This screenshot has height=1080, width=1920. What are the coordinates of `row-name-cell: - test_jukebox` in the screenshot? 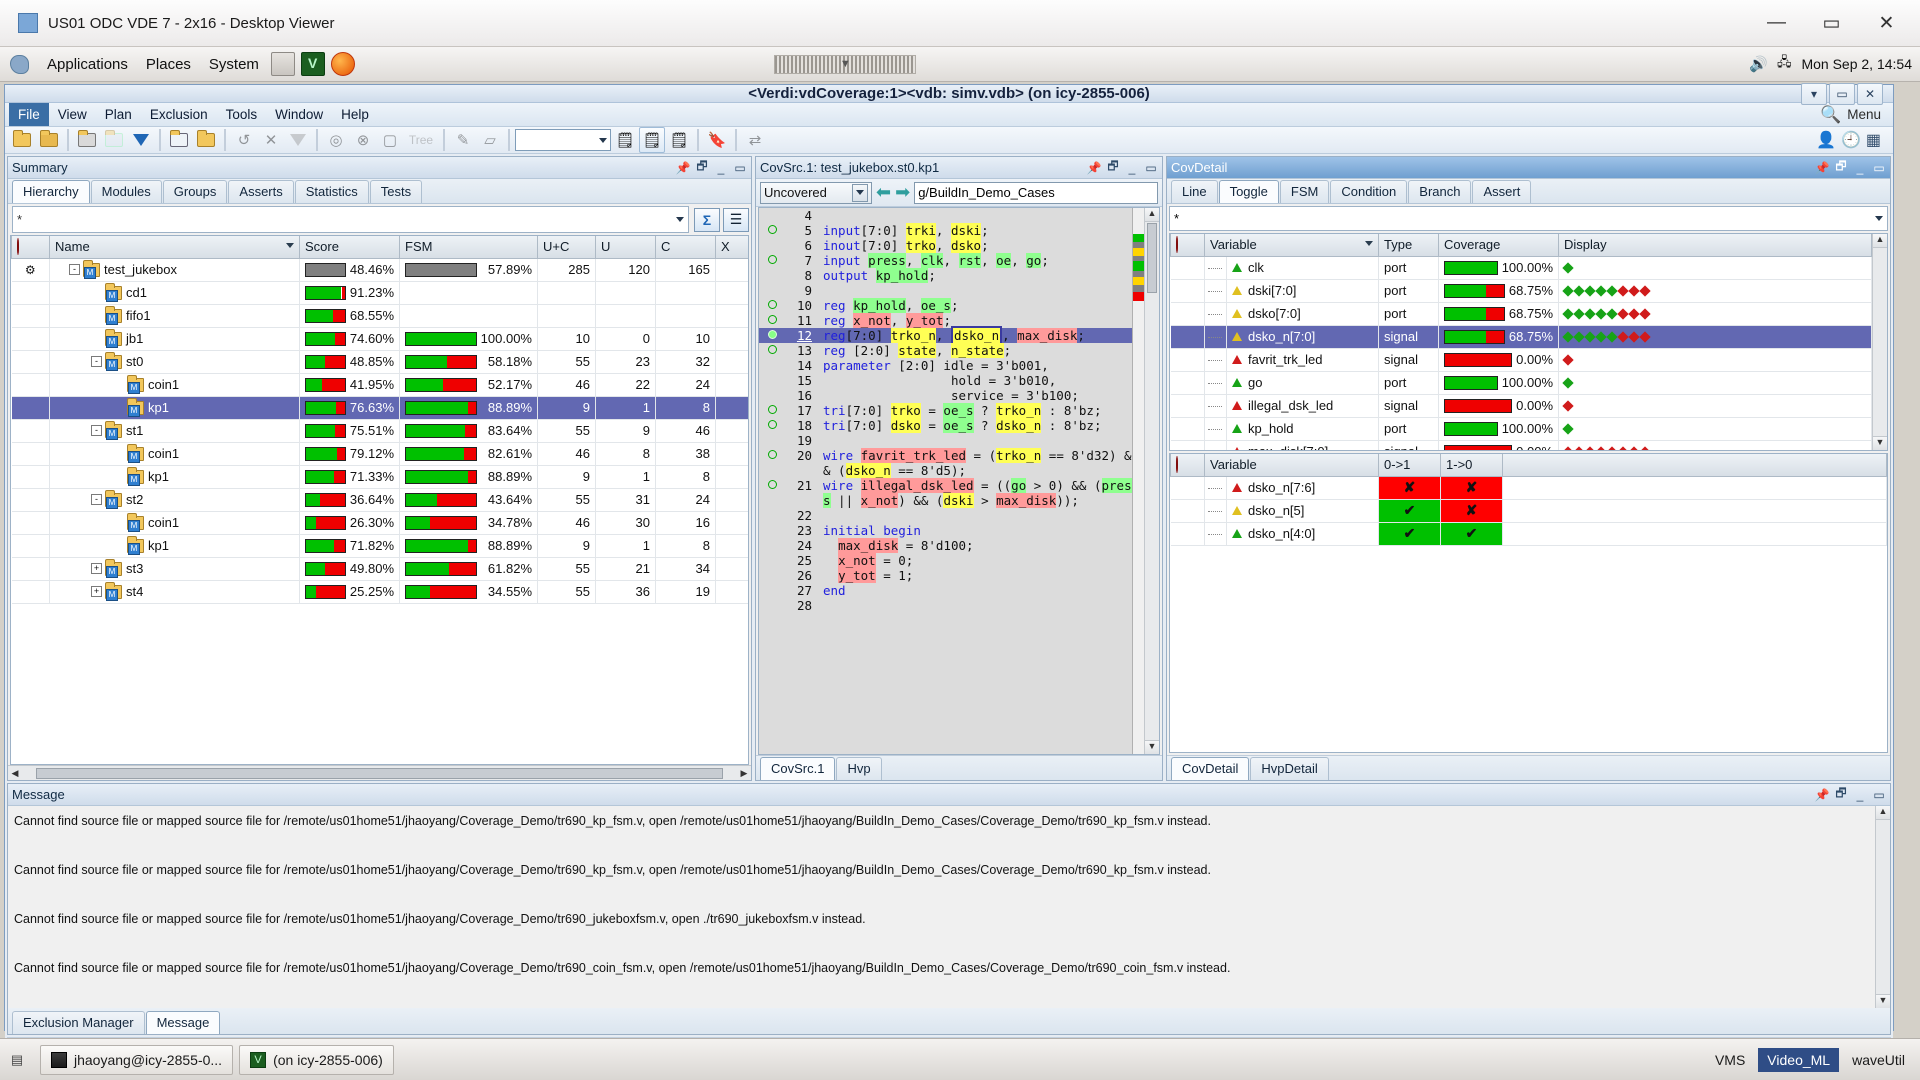 It's located at (174, 270).